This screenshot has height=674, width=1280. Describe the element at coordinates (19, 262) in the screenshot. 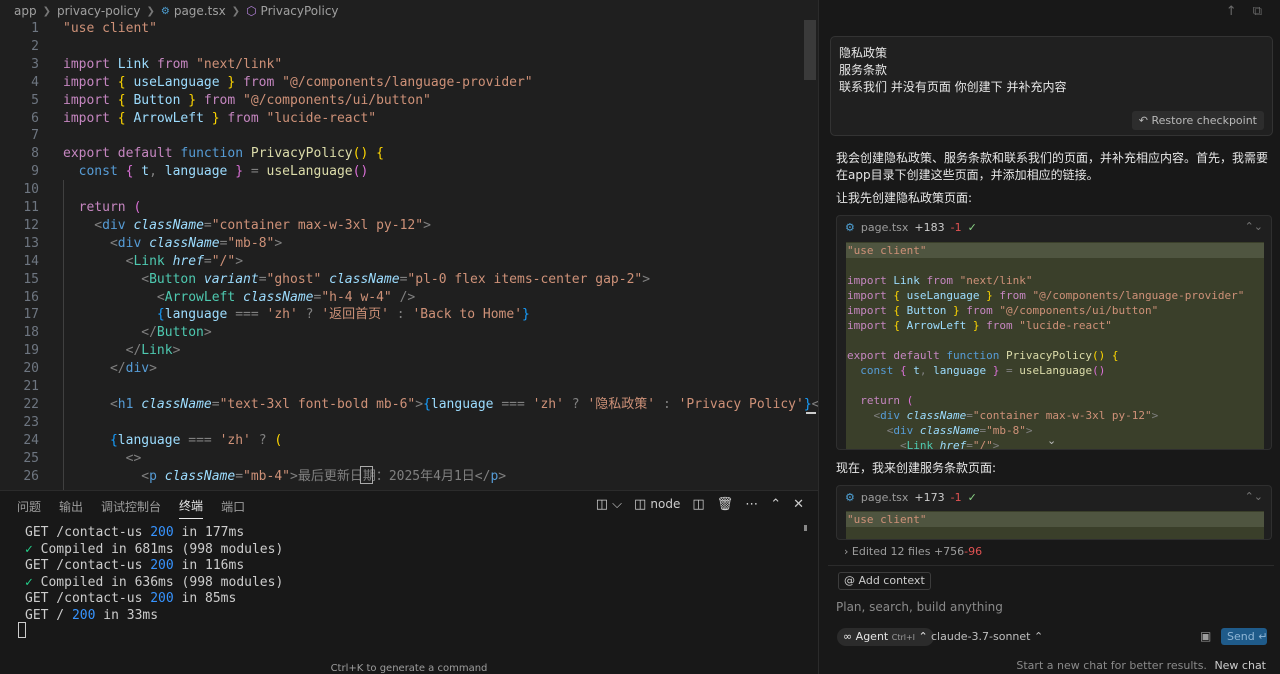

I see `line-number: 14` at that location.